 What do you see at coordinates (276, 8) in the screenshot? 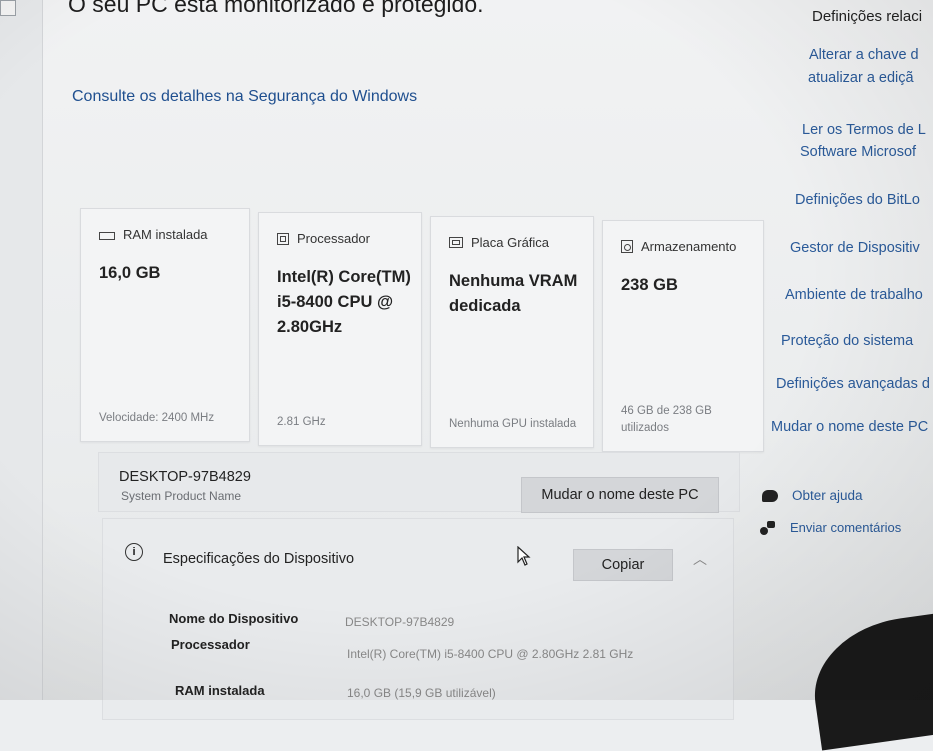
I see `page-title: O seu PC está monitorizado e protegido.` at bounding box center [276, 8].